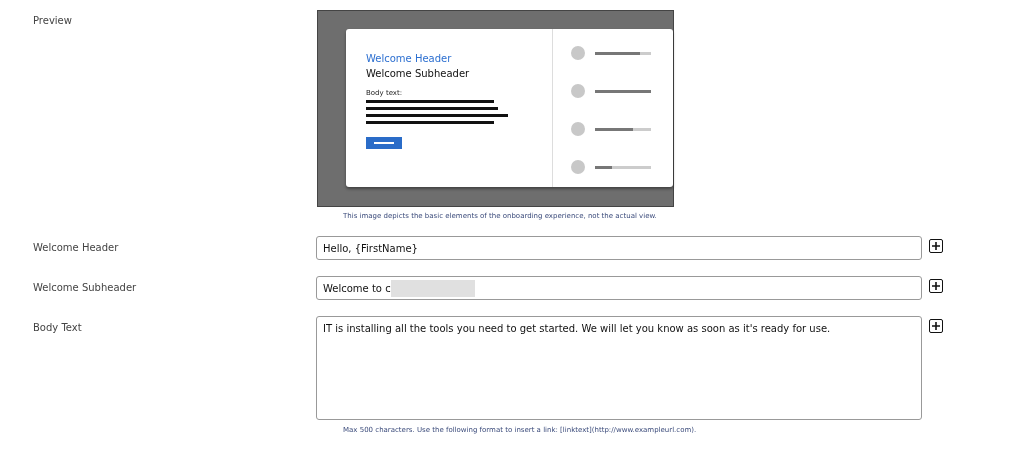  What do you see at coordinates (619, 368) in the screenshot?
I see `text-area: IT is installing all the tools you need to get started. We will let you know as soon as it's ready for use.` at bounding box center [619, 368].